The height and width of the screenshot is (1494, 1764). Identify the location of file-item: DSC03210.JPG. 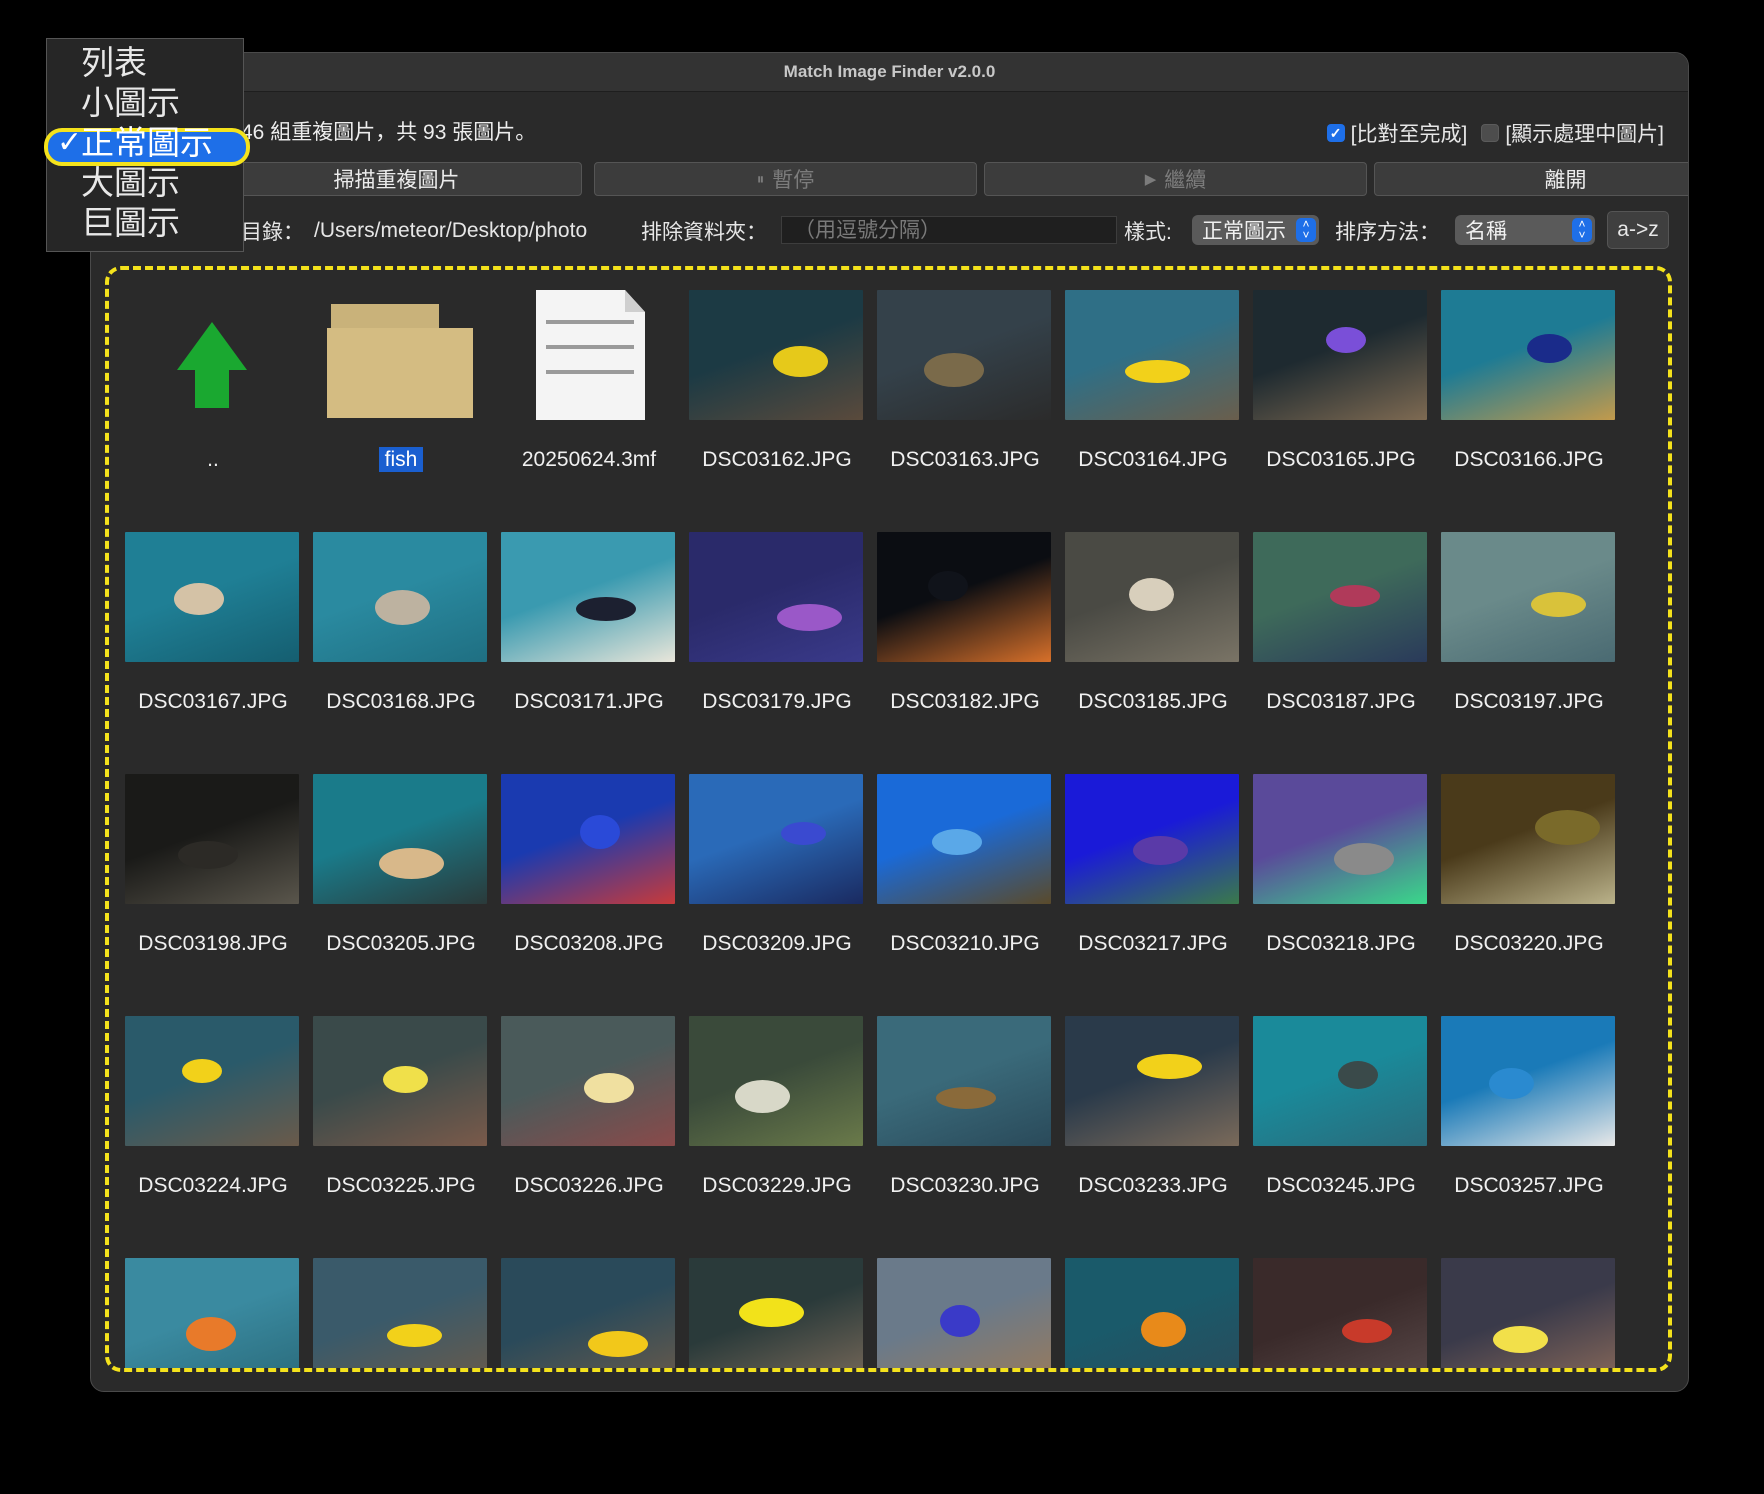
(965, 895).